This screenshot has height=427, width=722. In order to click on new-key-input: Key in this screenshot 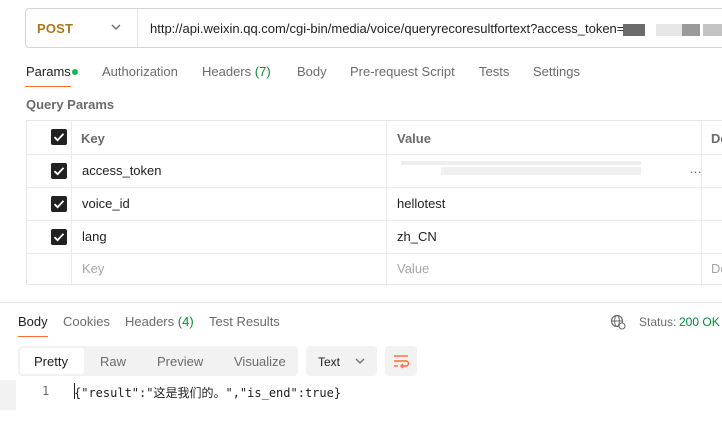, I will do `click(93, 268)`.